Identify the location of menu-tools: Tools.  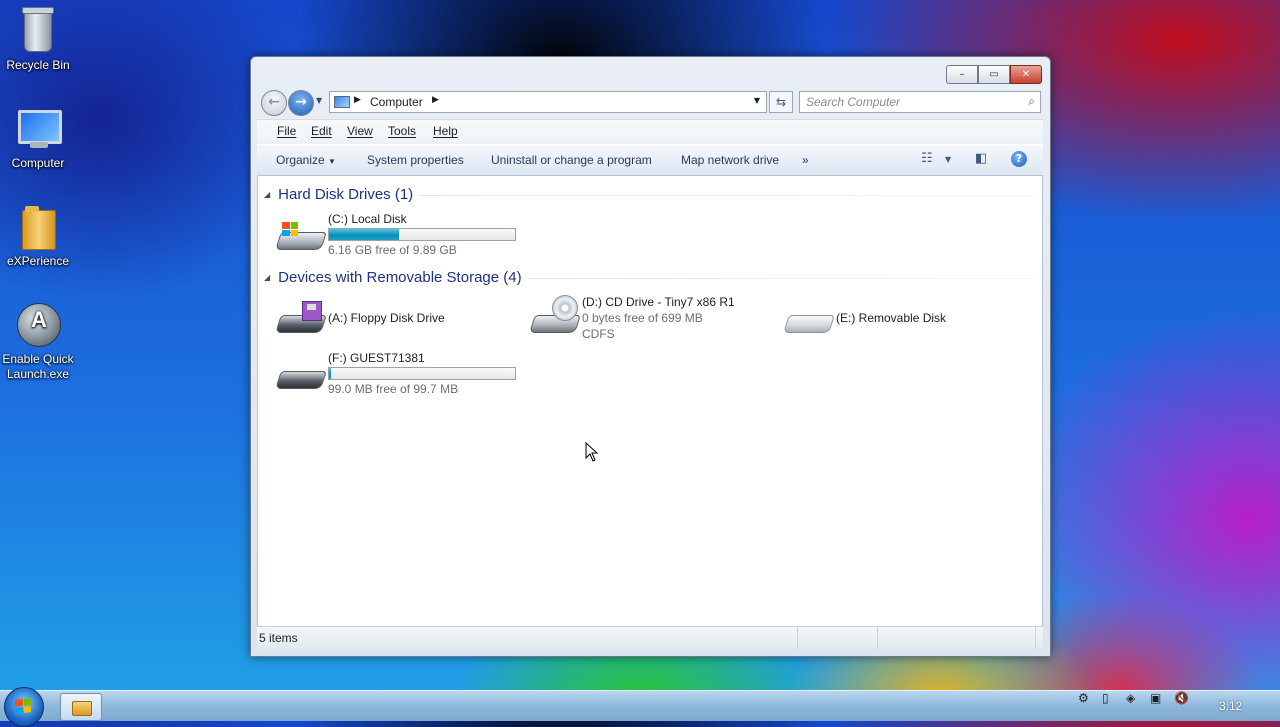
(402, 131).